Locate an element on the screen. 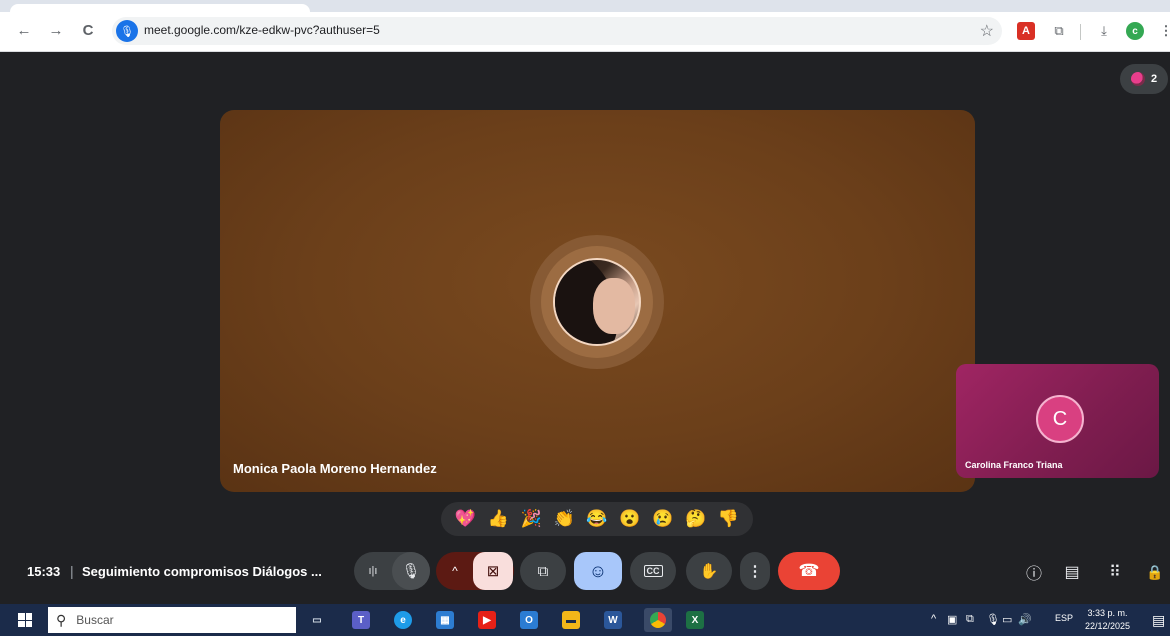 Image resolution: width=1170 pixels, height=636 pixels. microphone-control: ı|ı 🎙 is located at coordinates (392, 571).